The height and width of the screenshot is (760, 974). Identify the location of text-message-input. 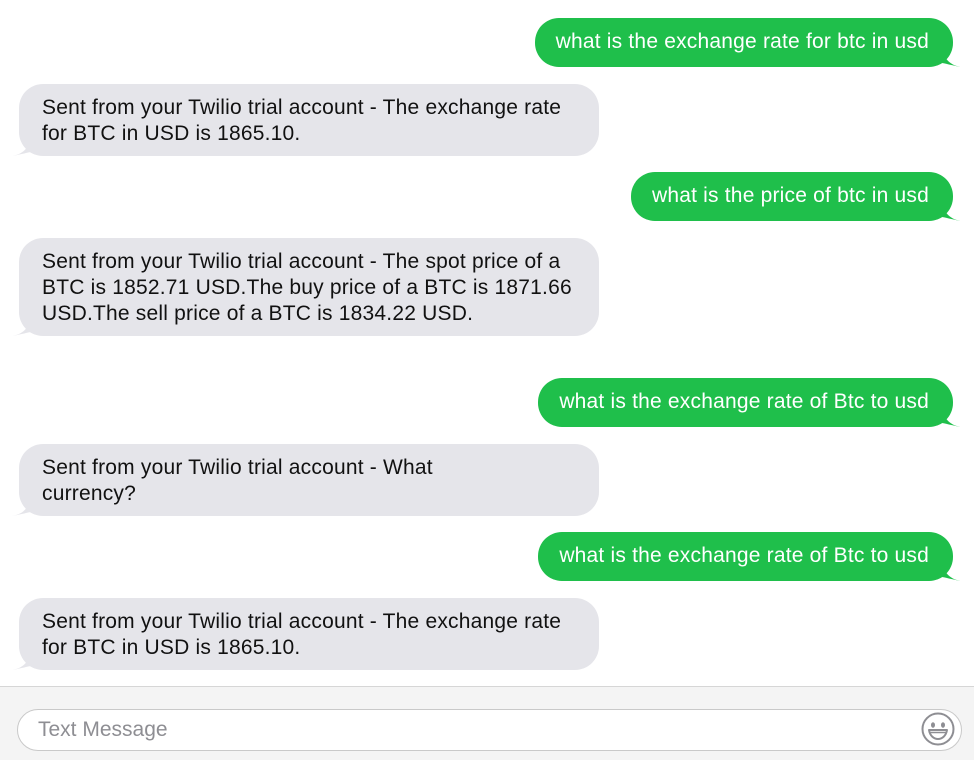
(489, 730).